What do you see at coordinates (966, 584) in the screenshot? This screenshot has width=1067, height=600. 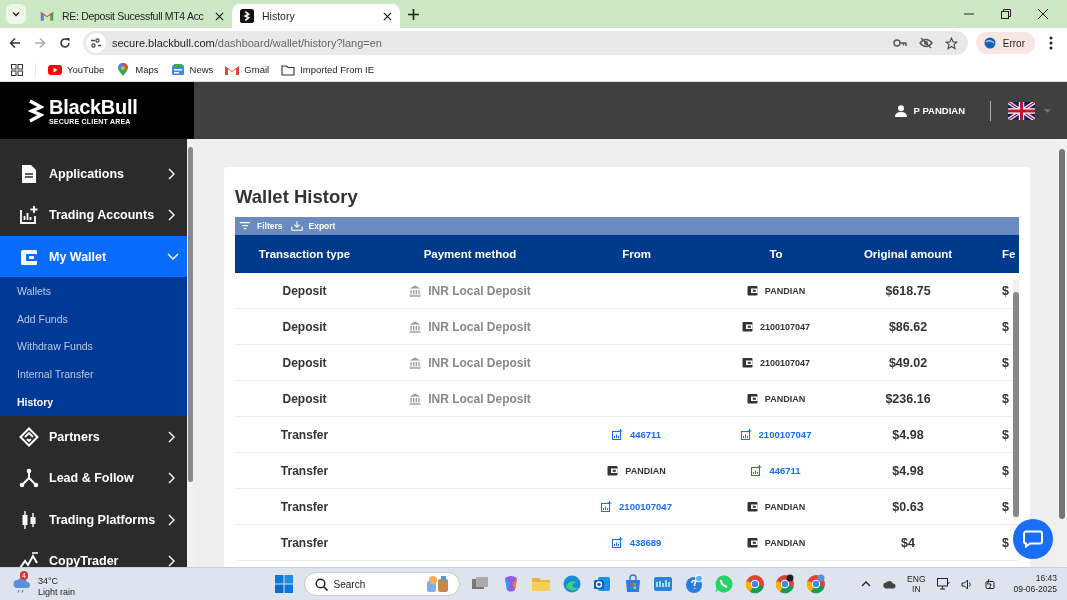 I see `speaker-icon` at bounding box center [966, 584].